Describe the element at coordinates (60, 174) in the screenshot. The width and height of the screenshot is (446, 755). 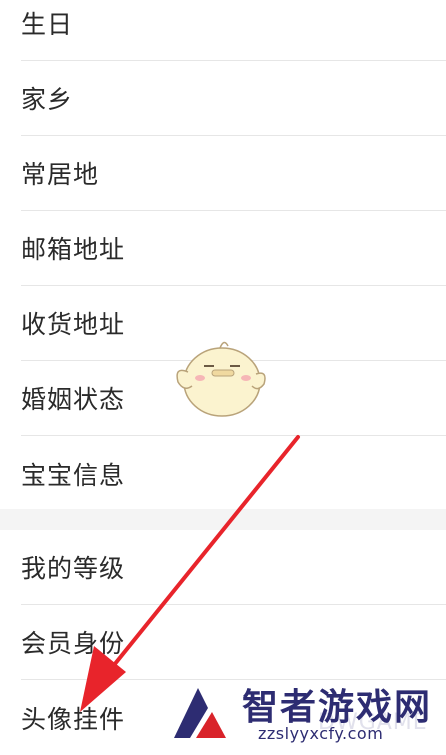
I see `settings-row-label: 常居地` at that location.